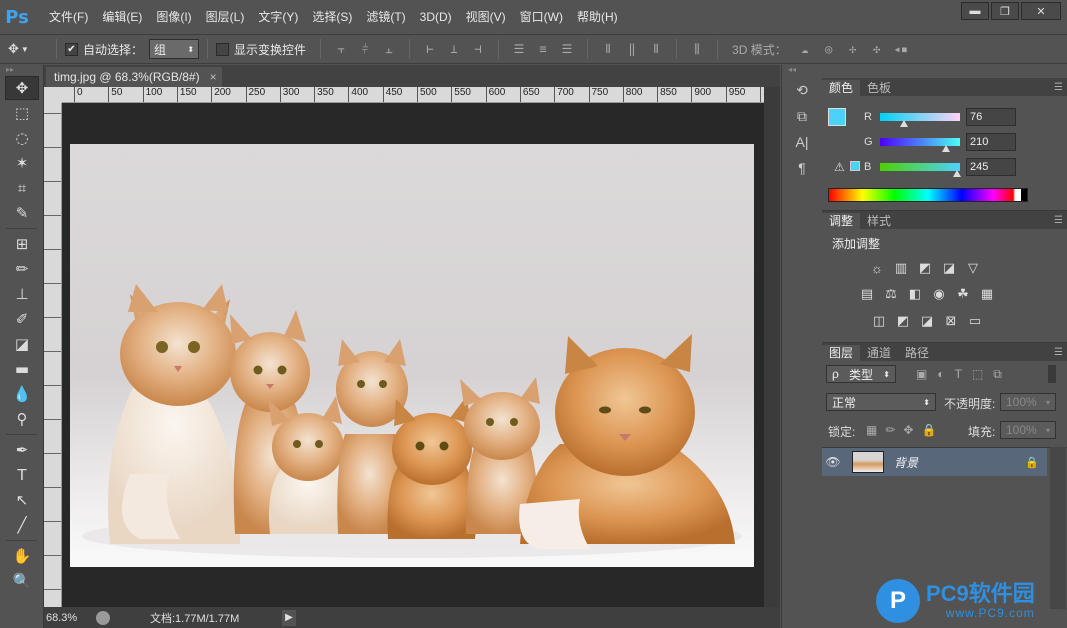 This screenshot has height=628, width=1067. What do you see at coordinates (278, 17) in the screenshot?
I see `menu-item-4: 文字(Y)` at bounding box center [278, 17].